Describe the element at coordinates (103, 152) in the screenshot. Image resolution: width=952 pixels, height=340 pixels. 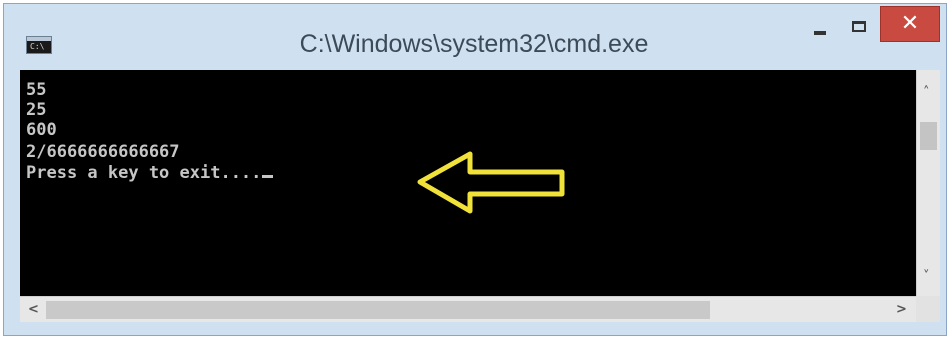
I see `console-line: 2/6666666666667` at that location.